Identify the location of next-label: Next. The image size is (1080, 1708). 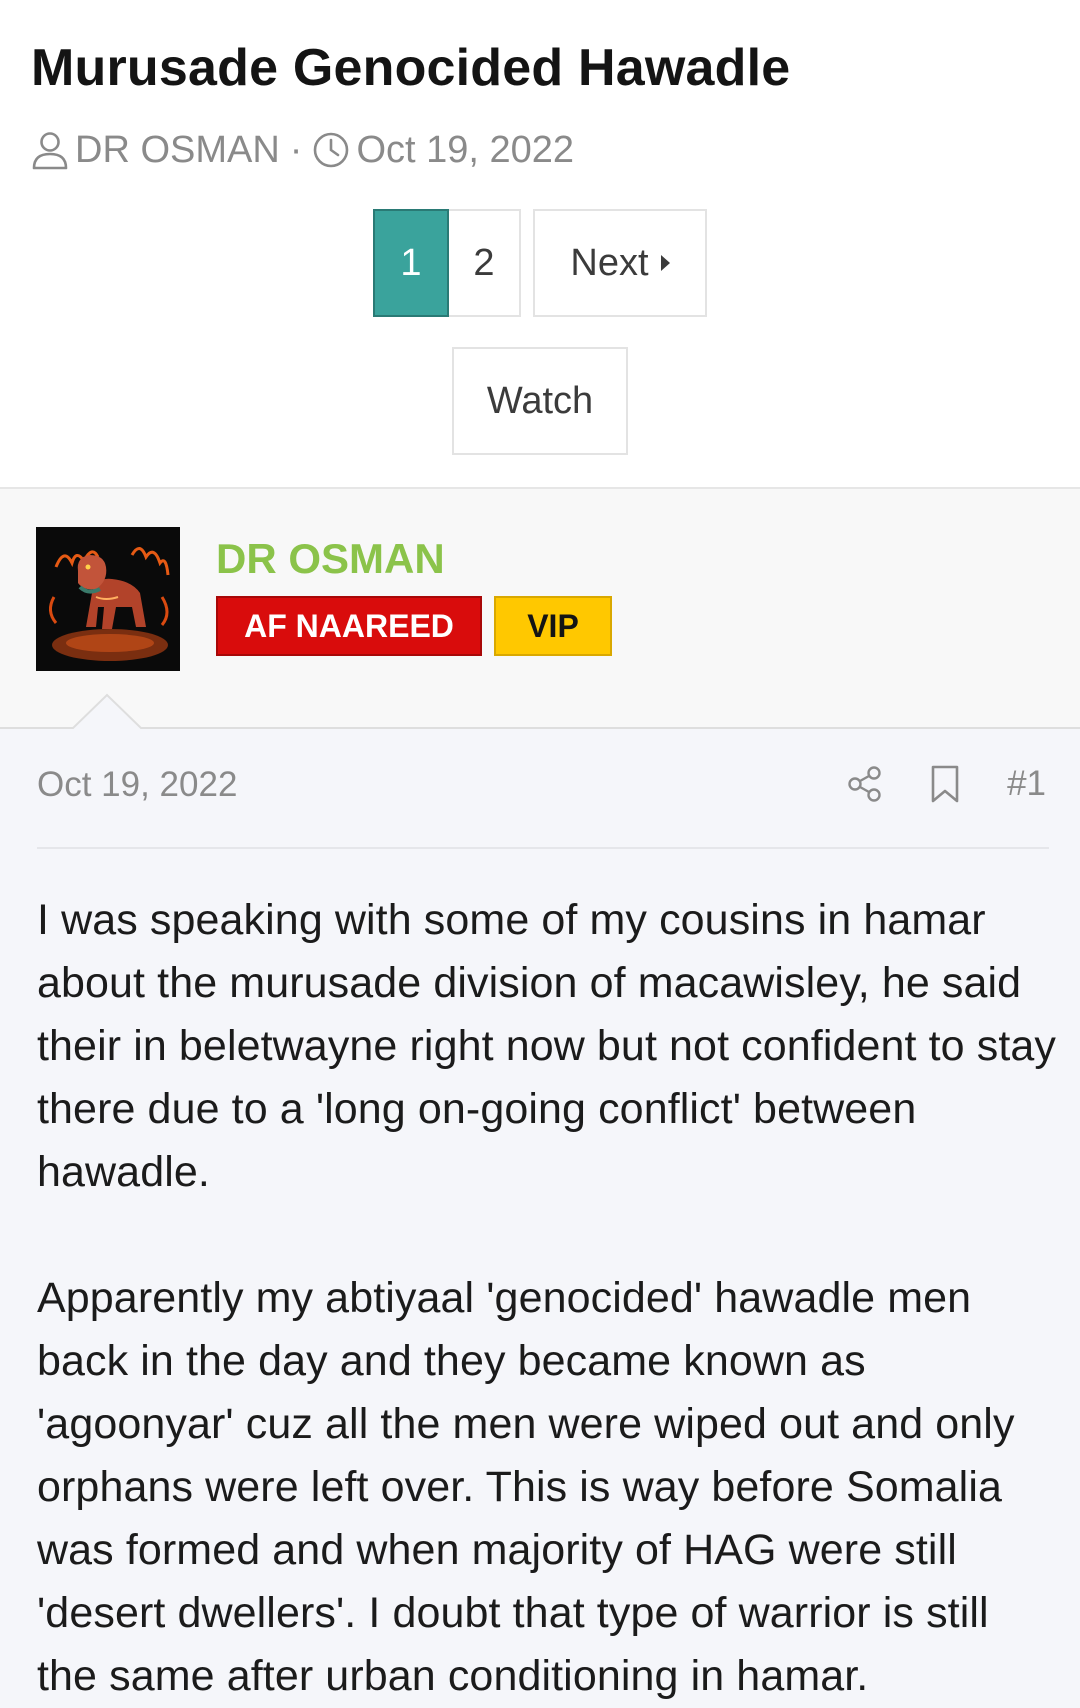
(609, 262).